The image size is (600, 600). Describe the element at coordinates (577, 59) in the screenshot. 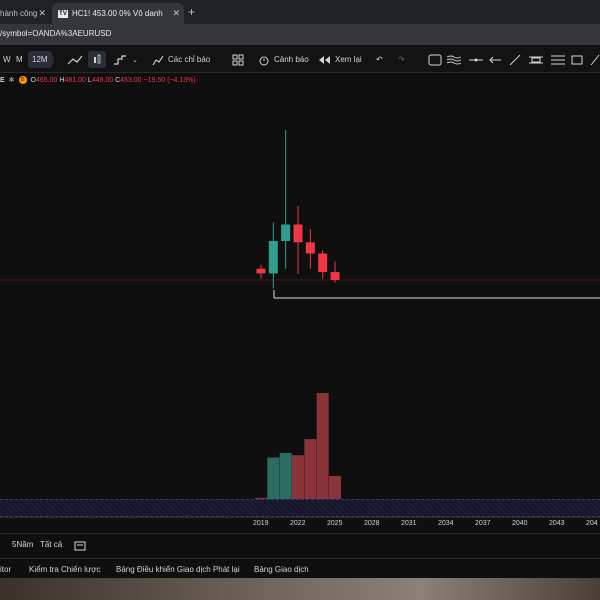

I see `rectangle-icon` at that location.